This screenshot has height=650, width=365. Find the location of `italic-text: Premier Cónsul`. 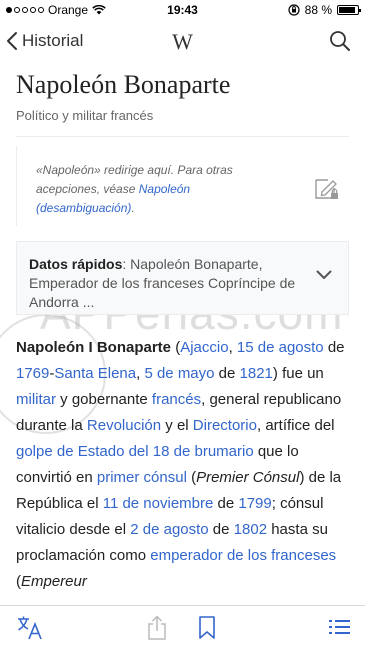

italic-text: Premier Cónsul is located at coordinates (248, 477).